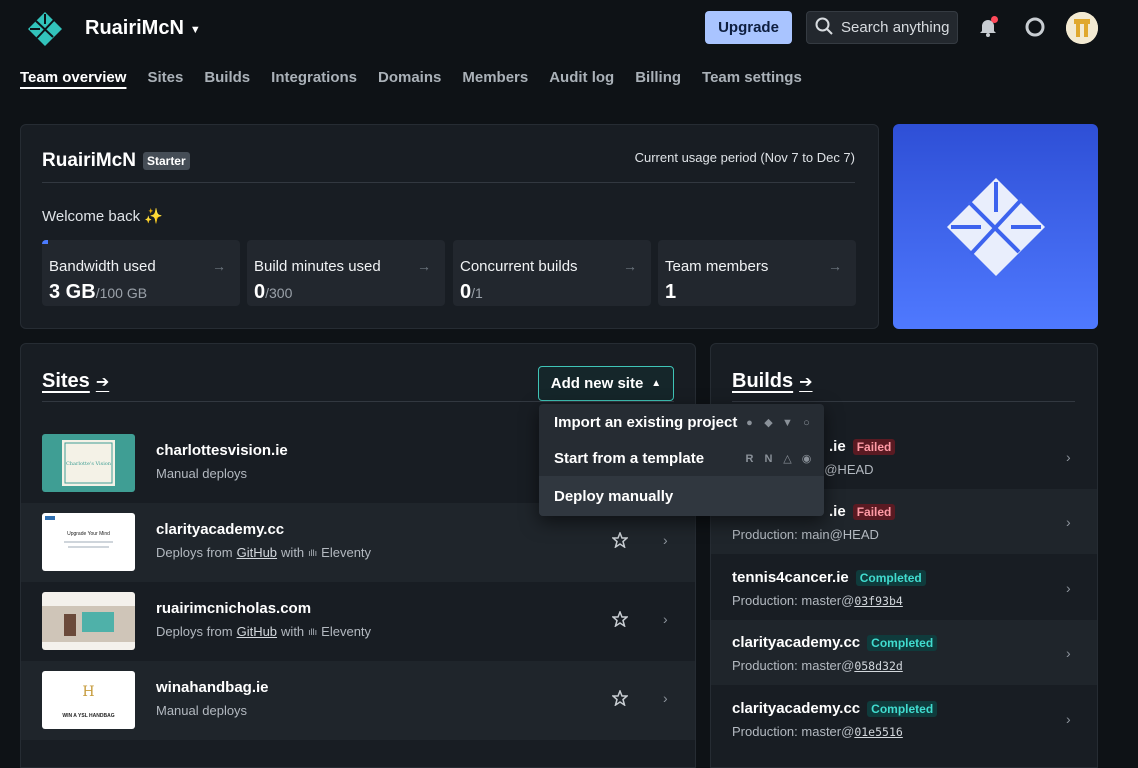  What do you see at coordinates (824, 28) in the screenshot?
I see `search-icon` at bounding box center [824, 28].